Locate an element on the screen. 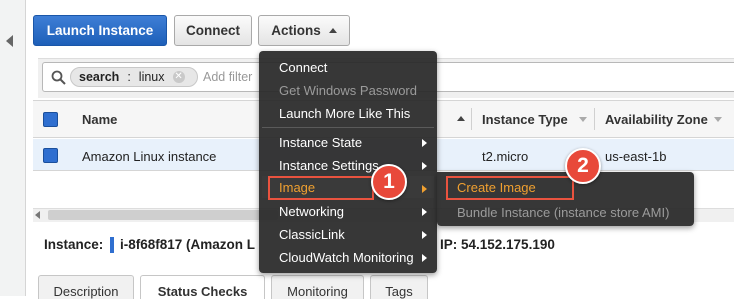 The height and width of the screenshot is (299, 734). connect-button: Connect is located at coordinates (213, 30).